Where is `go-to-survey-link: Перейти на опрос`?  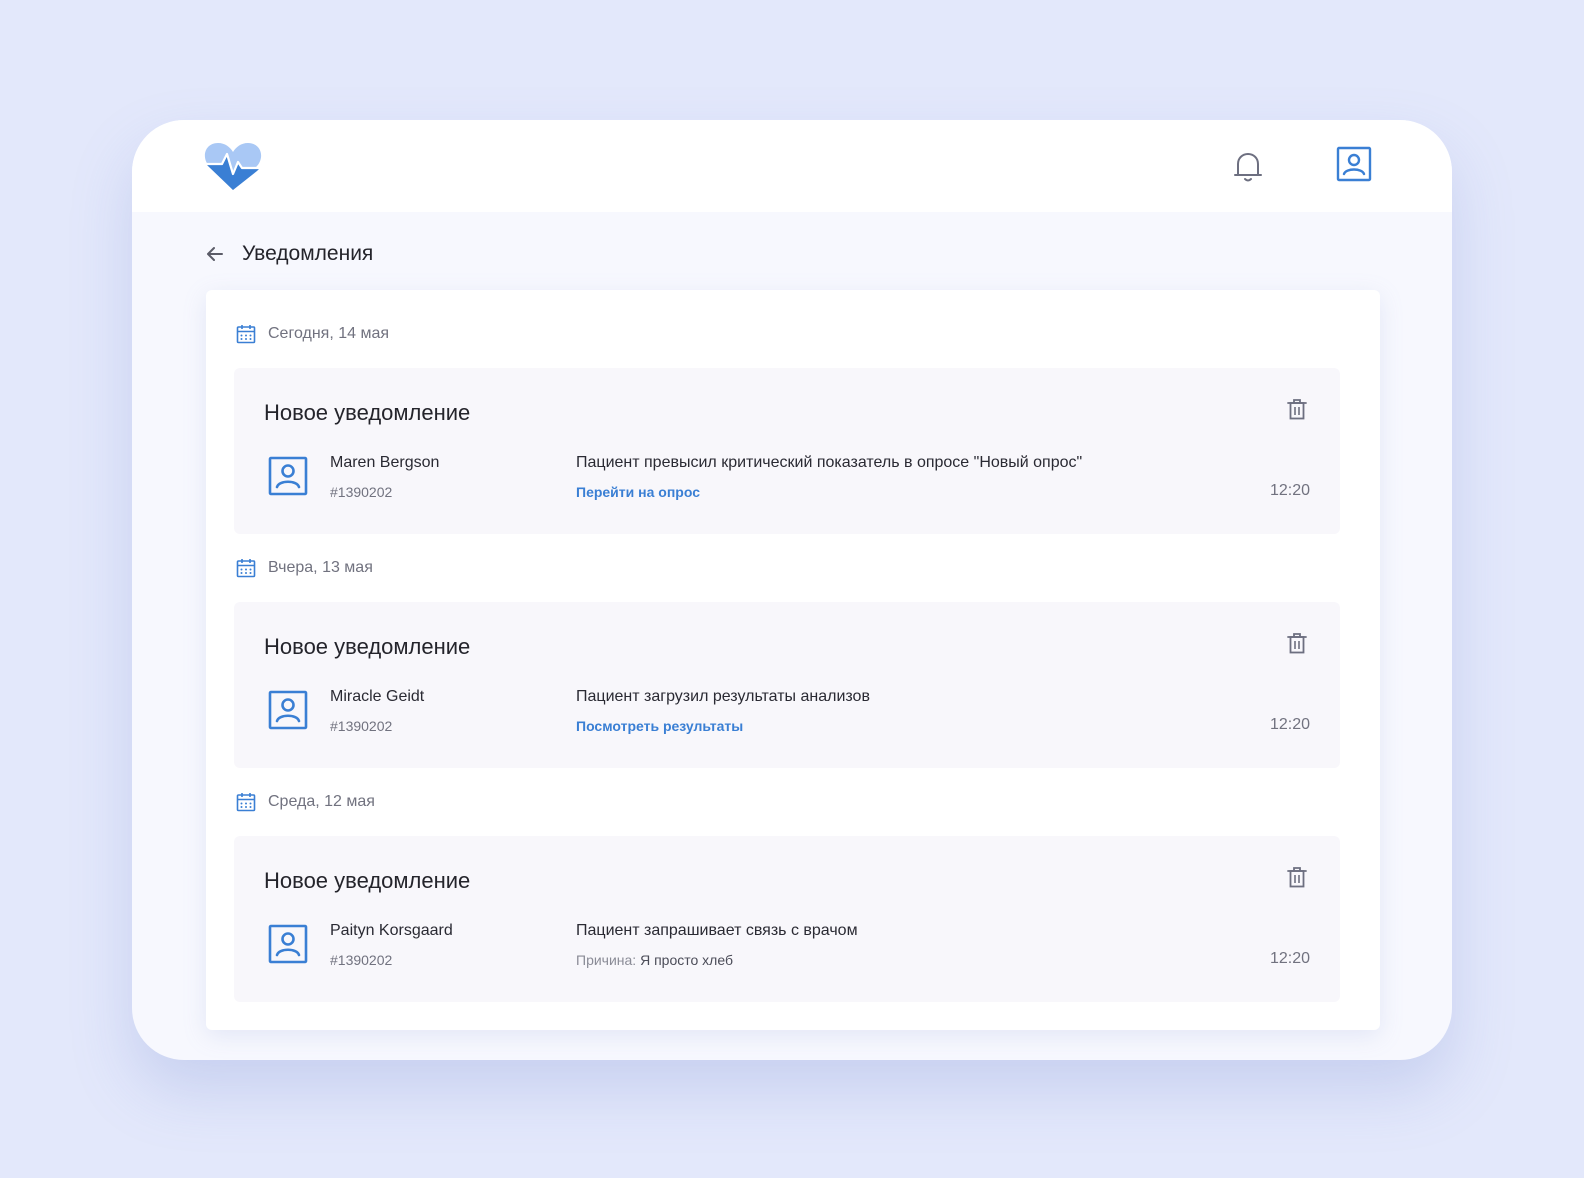 go-to-survey-link: Перейти на опрос is located at coordinates (638, 492).